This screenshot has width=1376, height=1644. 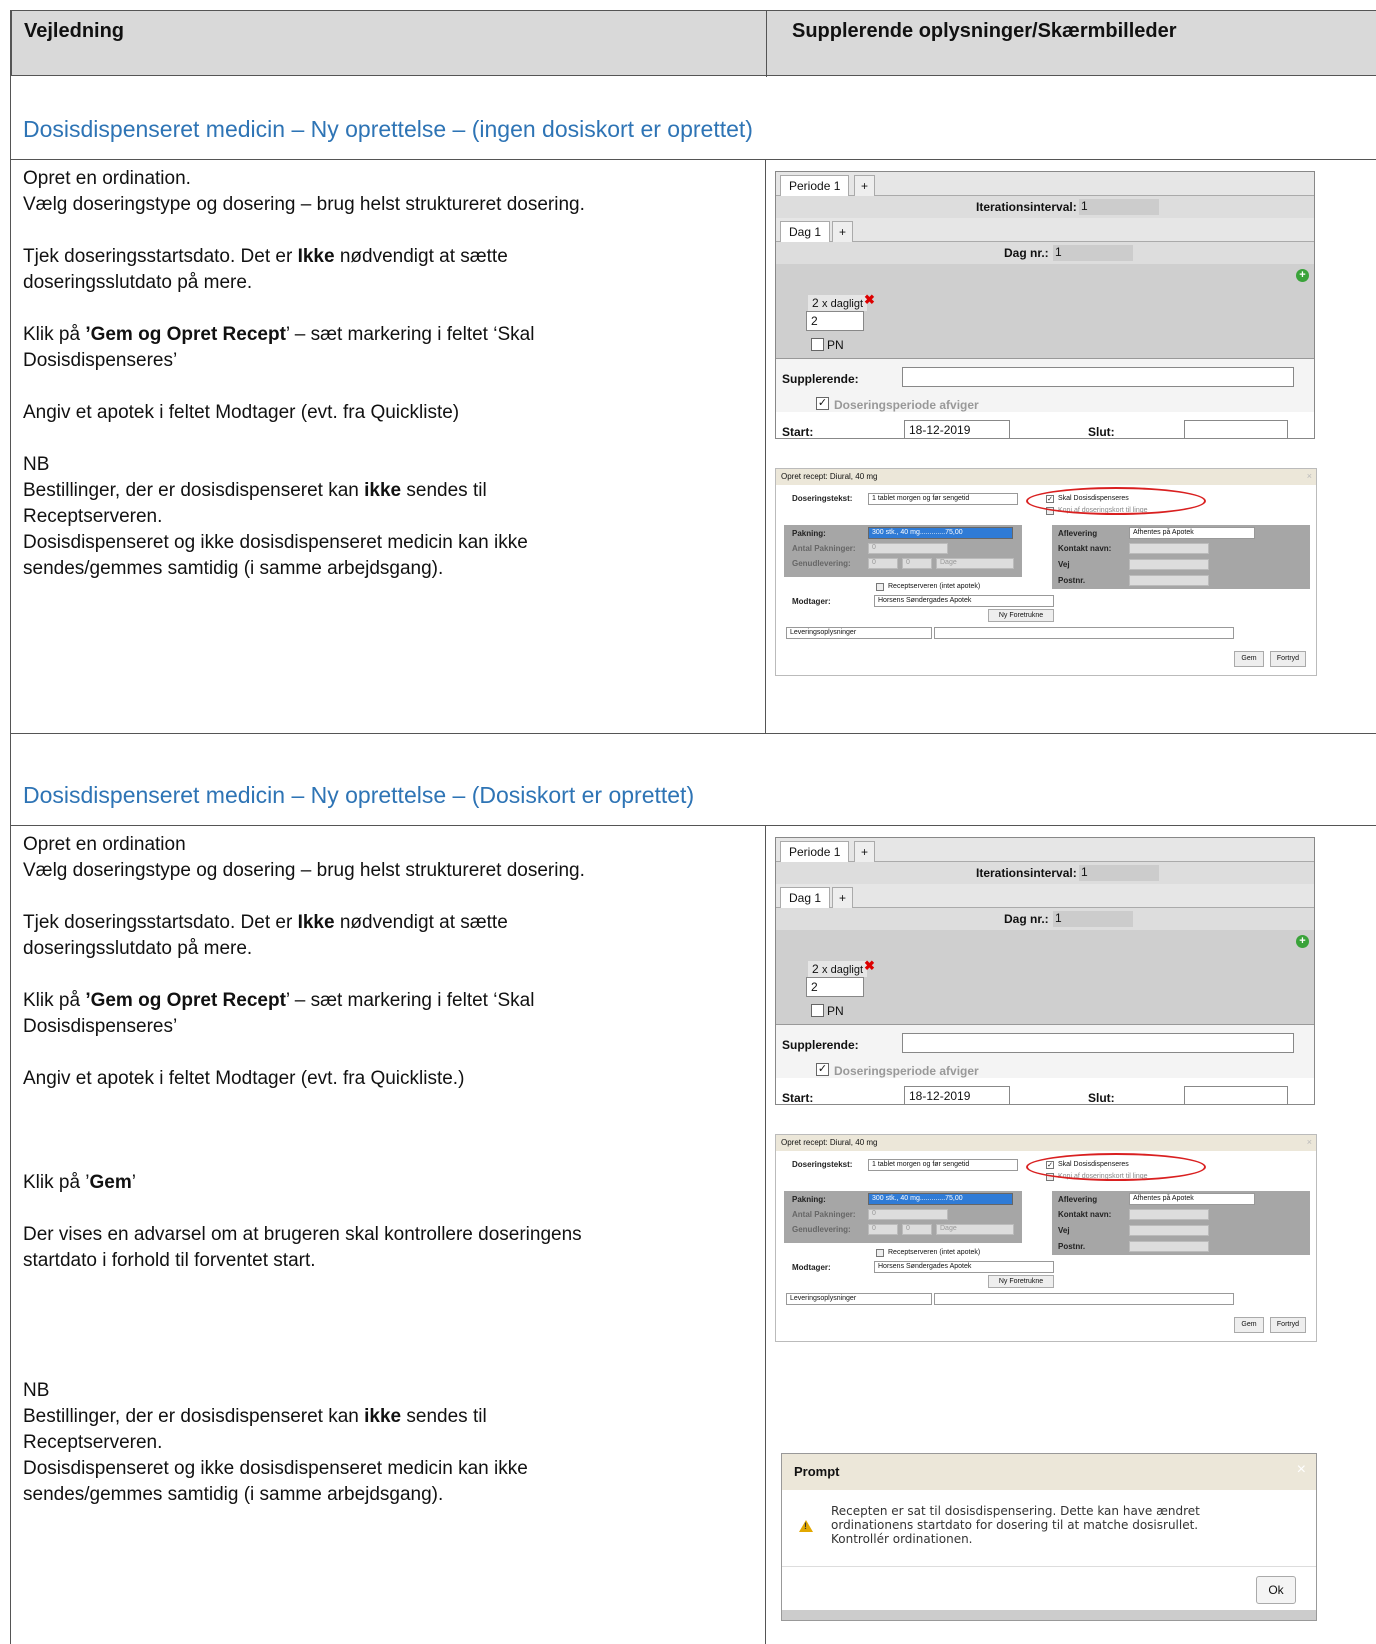 What do you see at coordinates (820, 379) in the screenshot?
I see `supplerende-label: Supplerende:` at bounding box center [820, 379].